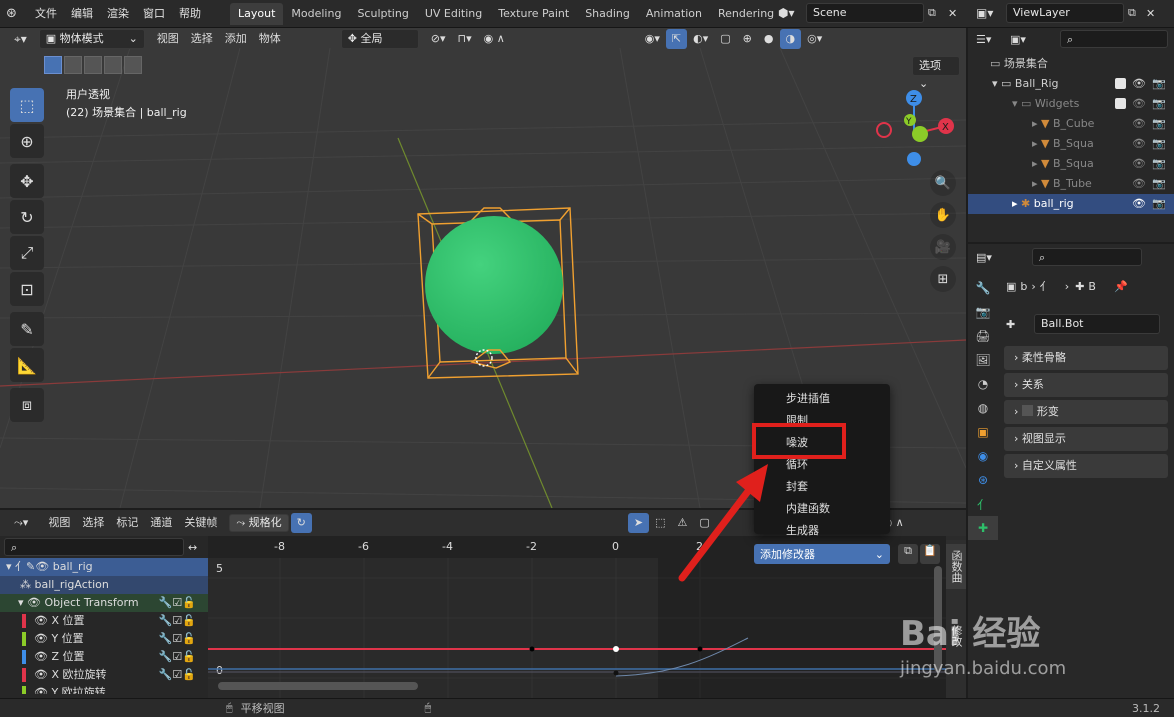 This screenshot has width=1174, height=717. Describe the element at coordinates (301, 523) in the screenshot. I see `cycle-icon: ↻` at that location.